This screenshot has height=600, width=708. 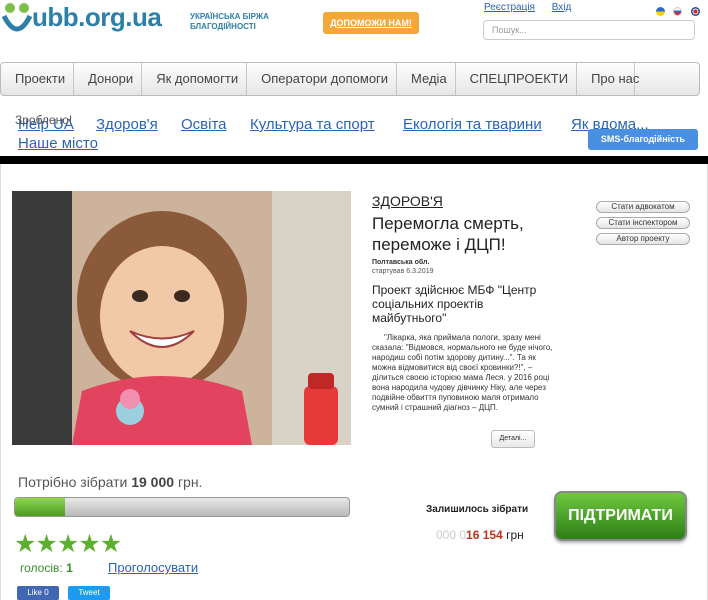 What do you see at coordinates (472, 234) in the screenshot?
I see `project-title: Перемогла смерть, переможе і ДЦП!` at bounding box center [472, 234].